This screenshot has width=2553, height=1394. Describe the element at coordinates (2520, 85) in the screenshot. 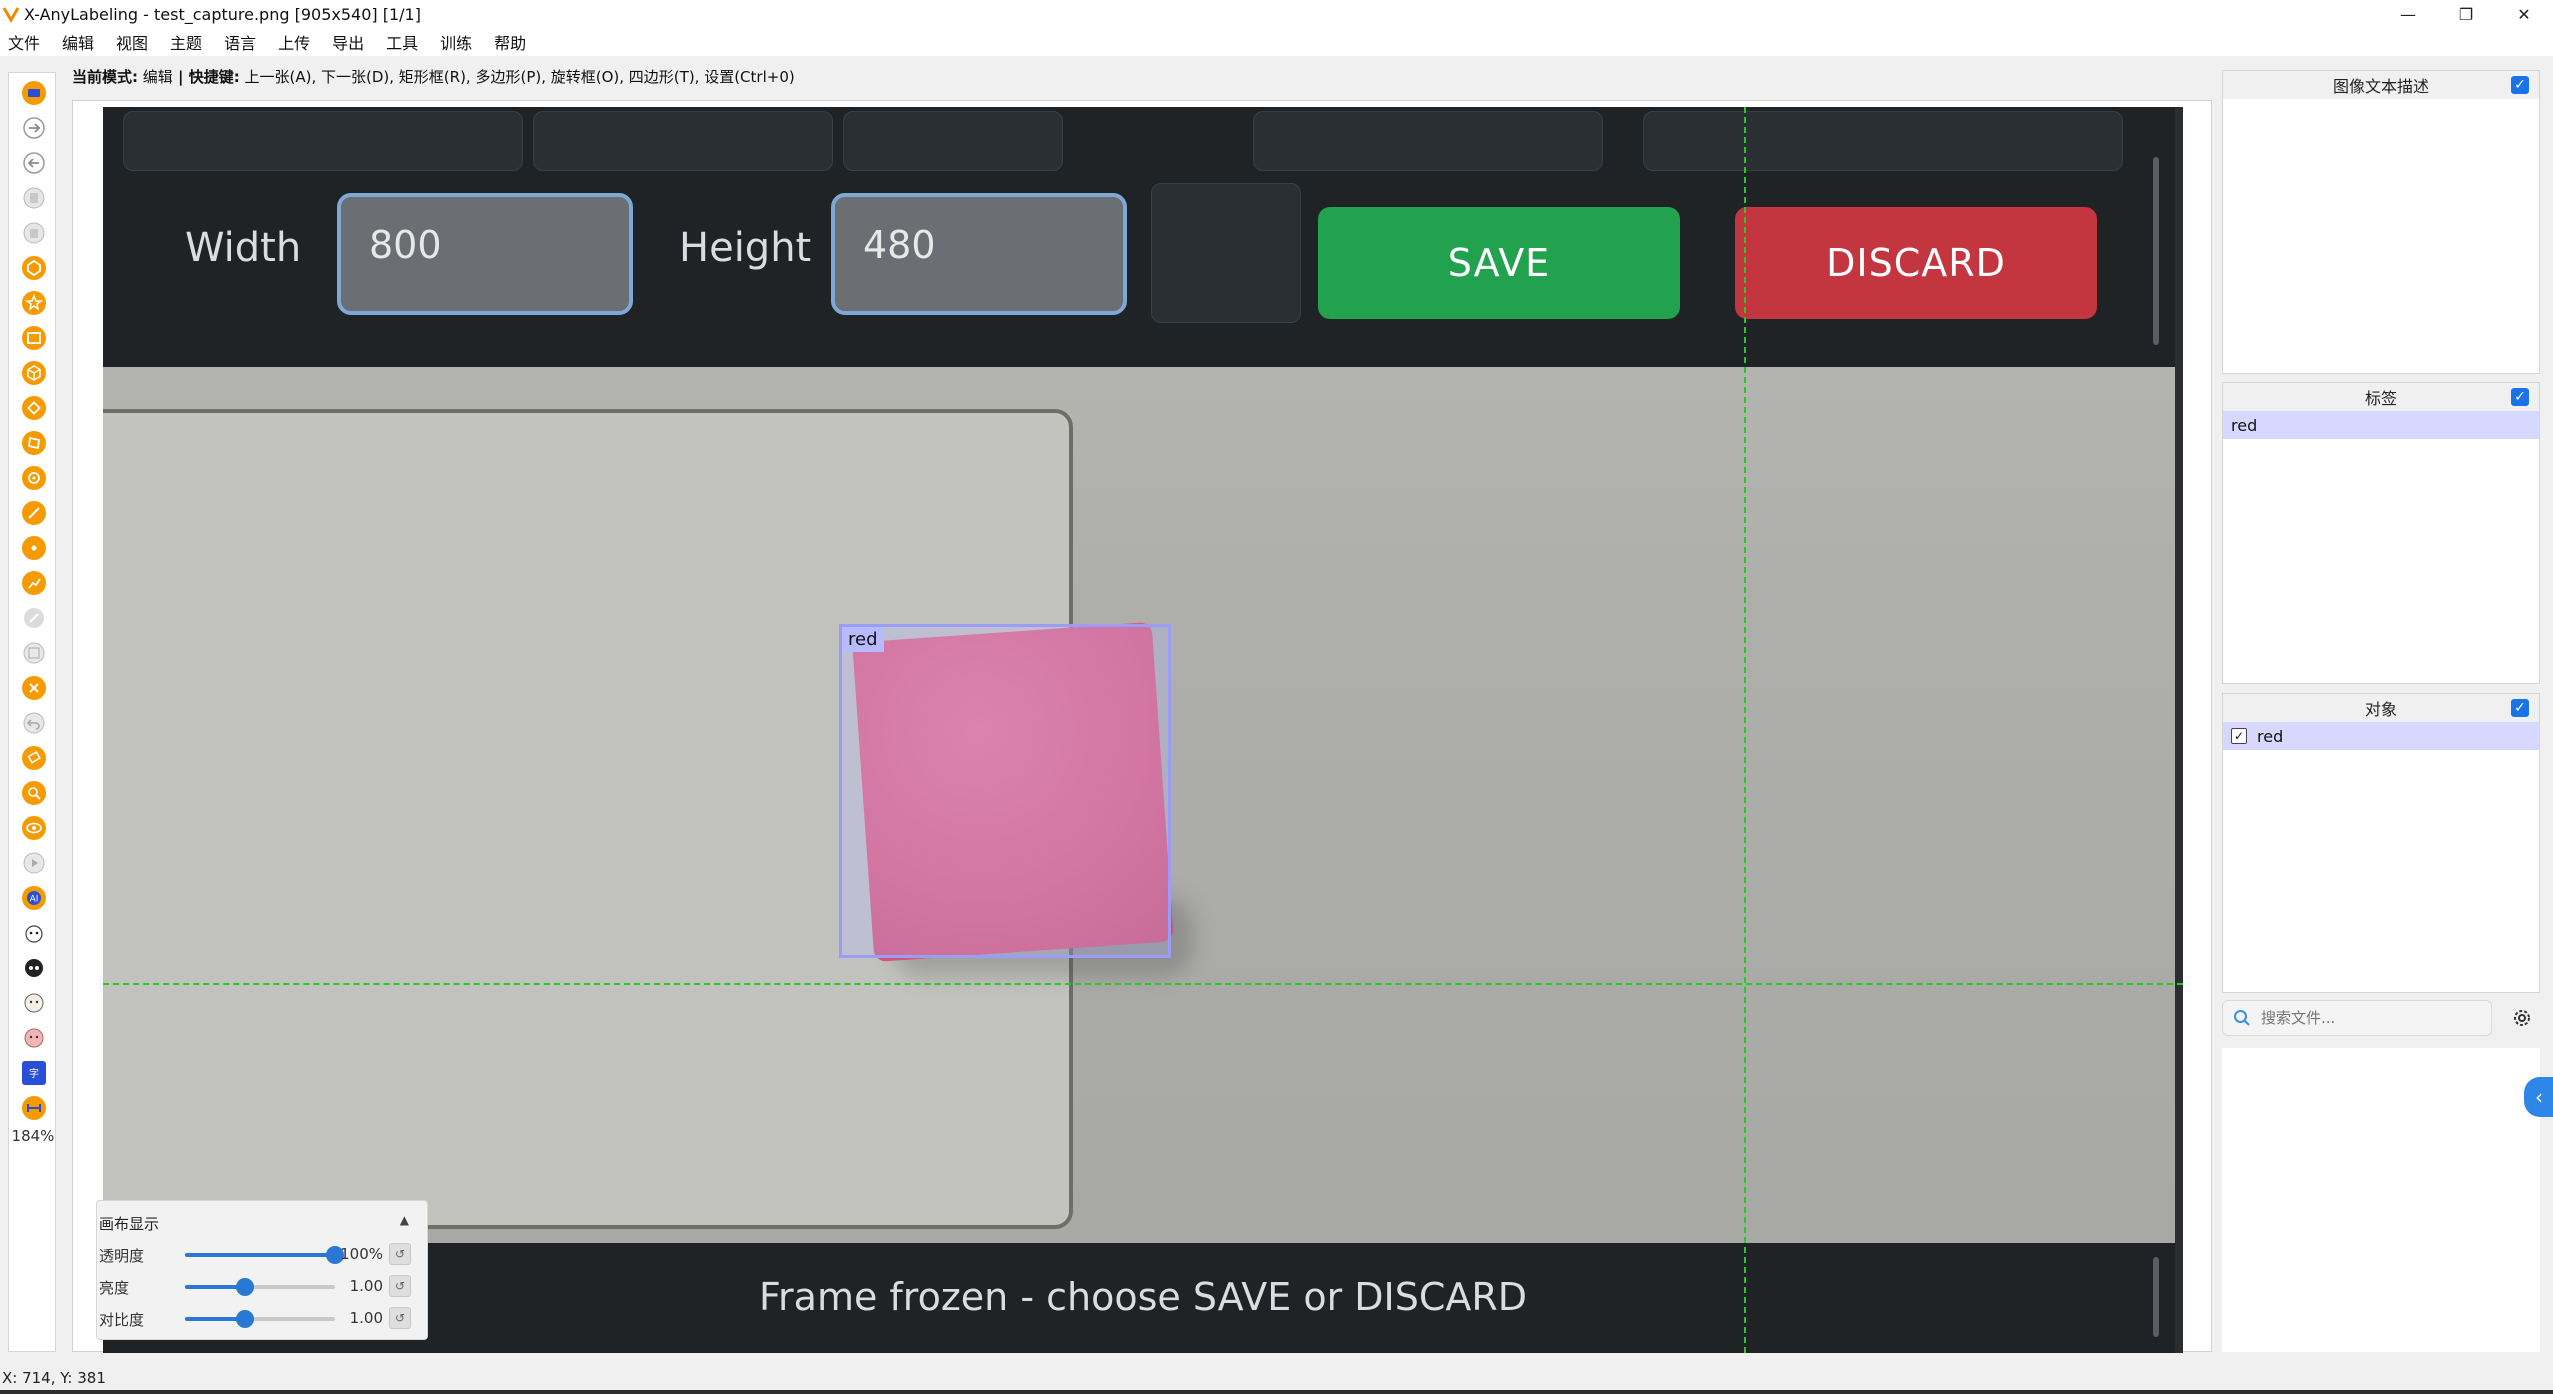

I see `description-panel-toggle: ✓` at that location.